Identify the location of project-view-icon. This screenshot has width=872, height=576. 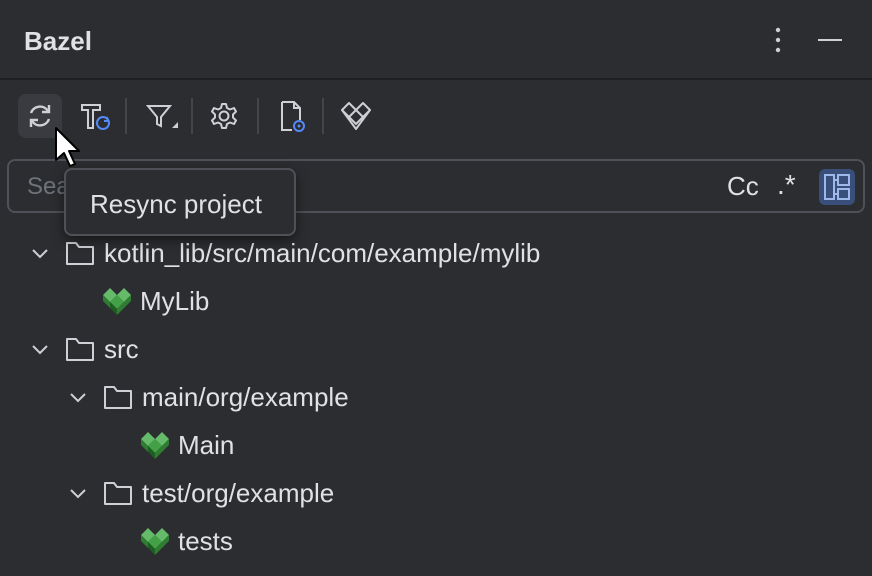
(293, 116).